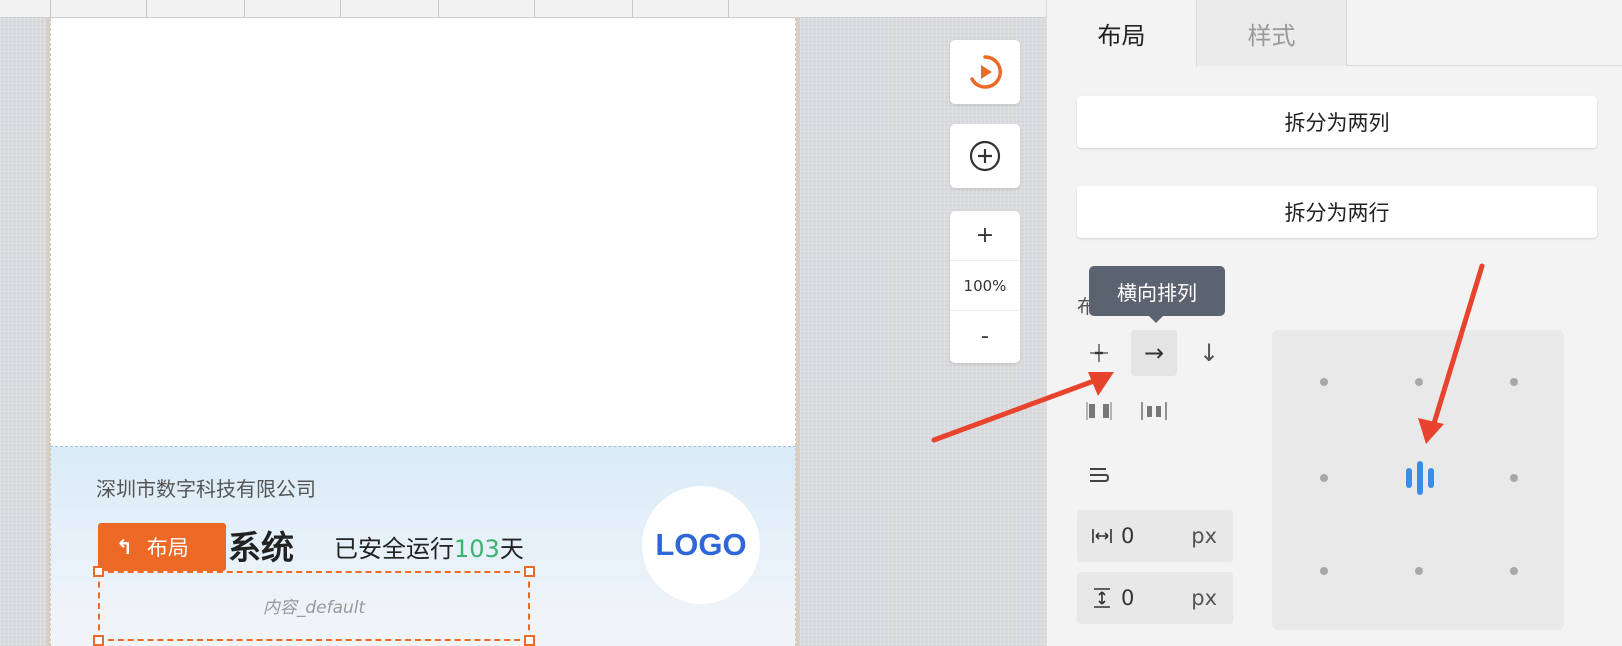  I want to click on horizontal-arrow-icon: →, so click(1154, 353).